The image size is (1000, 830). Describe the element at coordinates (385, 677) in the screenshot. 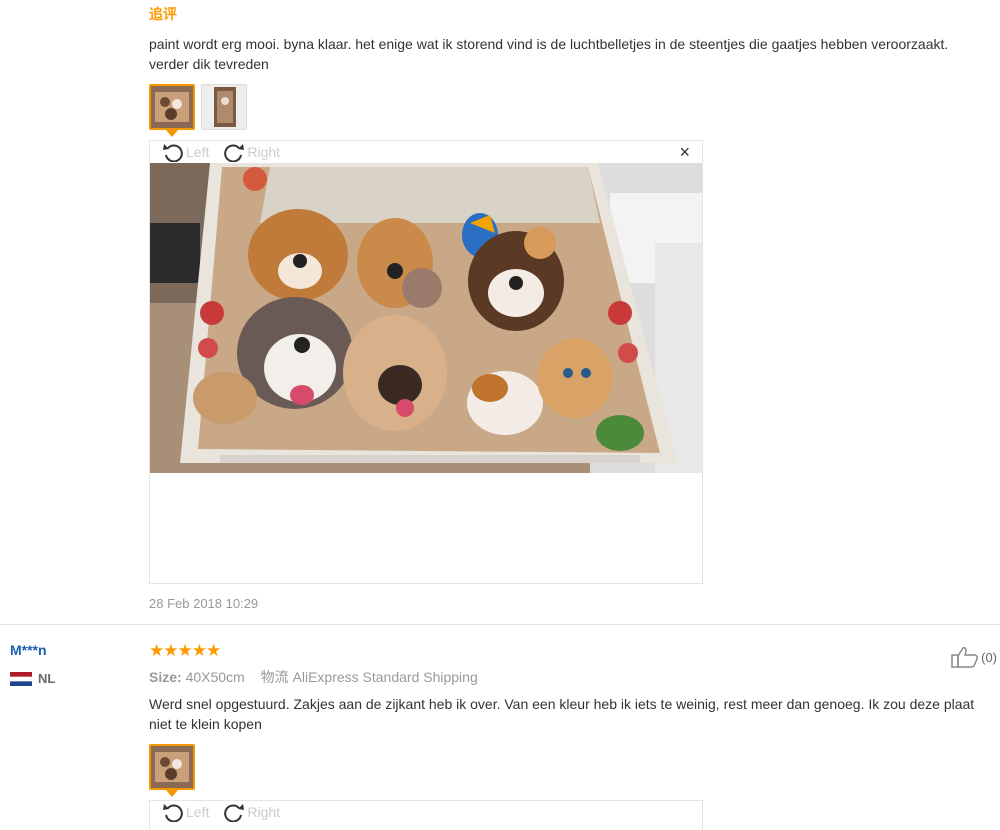

I see `shipping-value: AliExpress Standard Shipping` at that location.